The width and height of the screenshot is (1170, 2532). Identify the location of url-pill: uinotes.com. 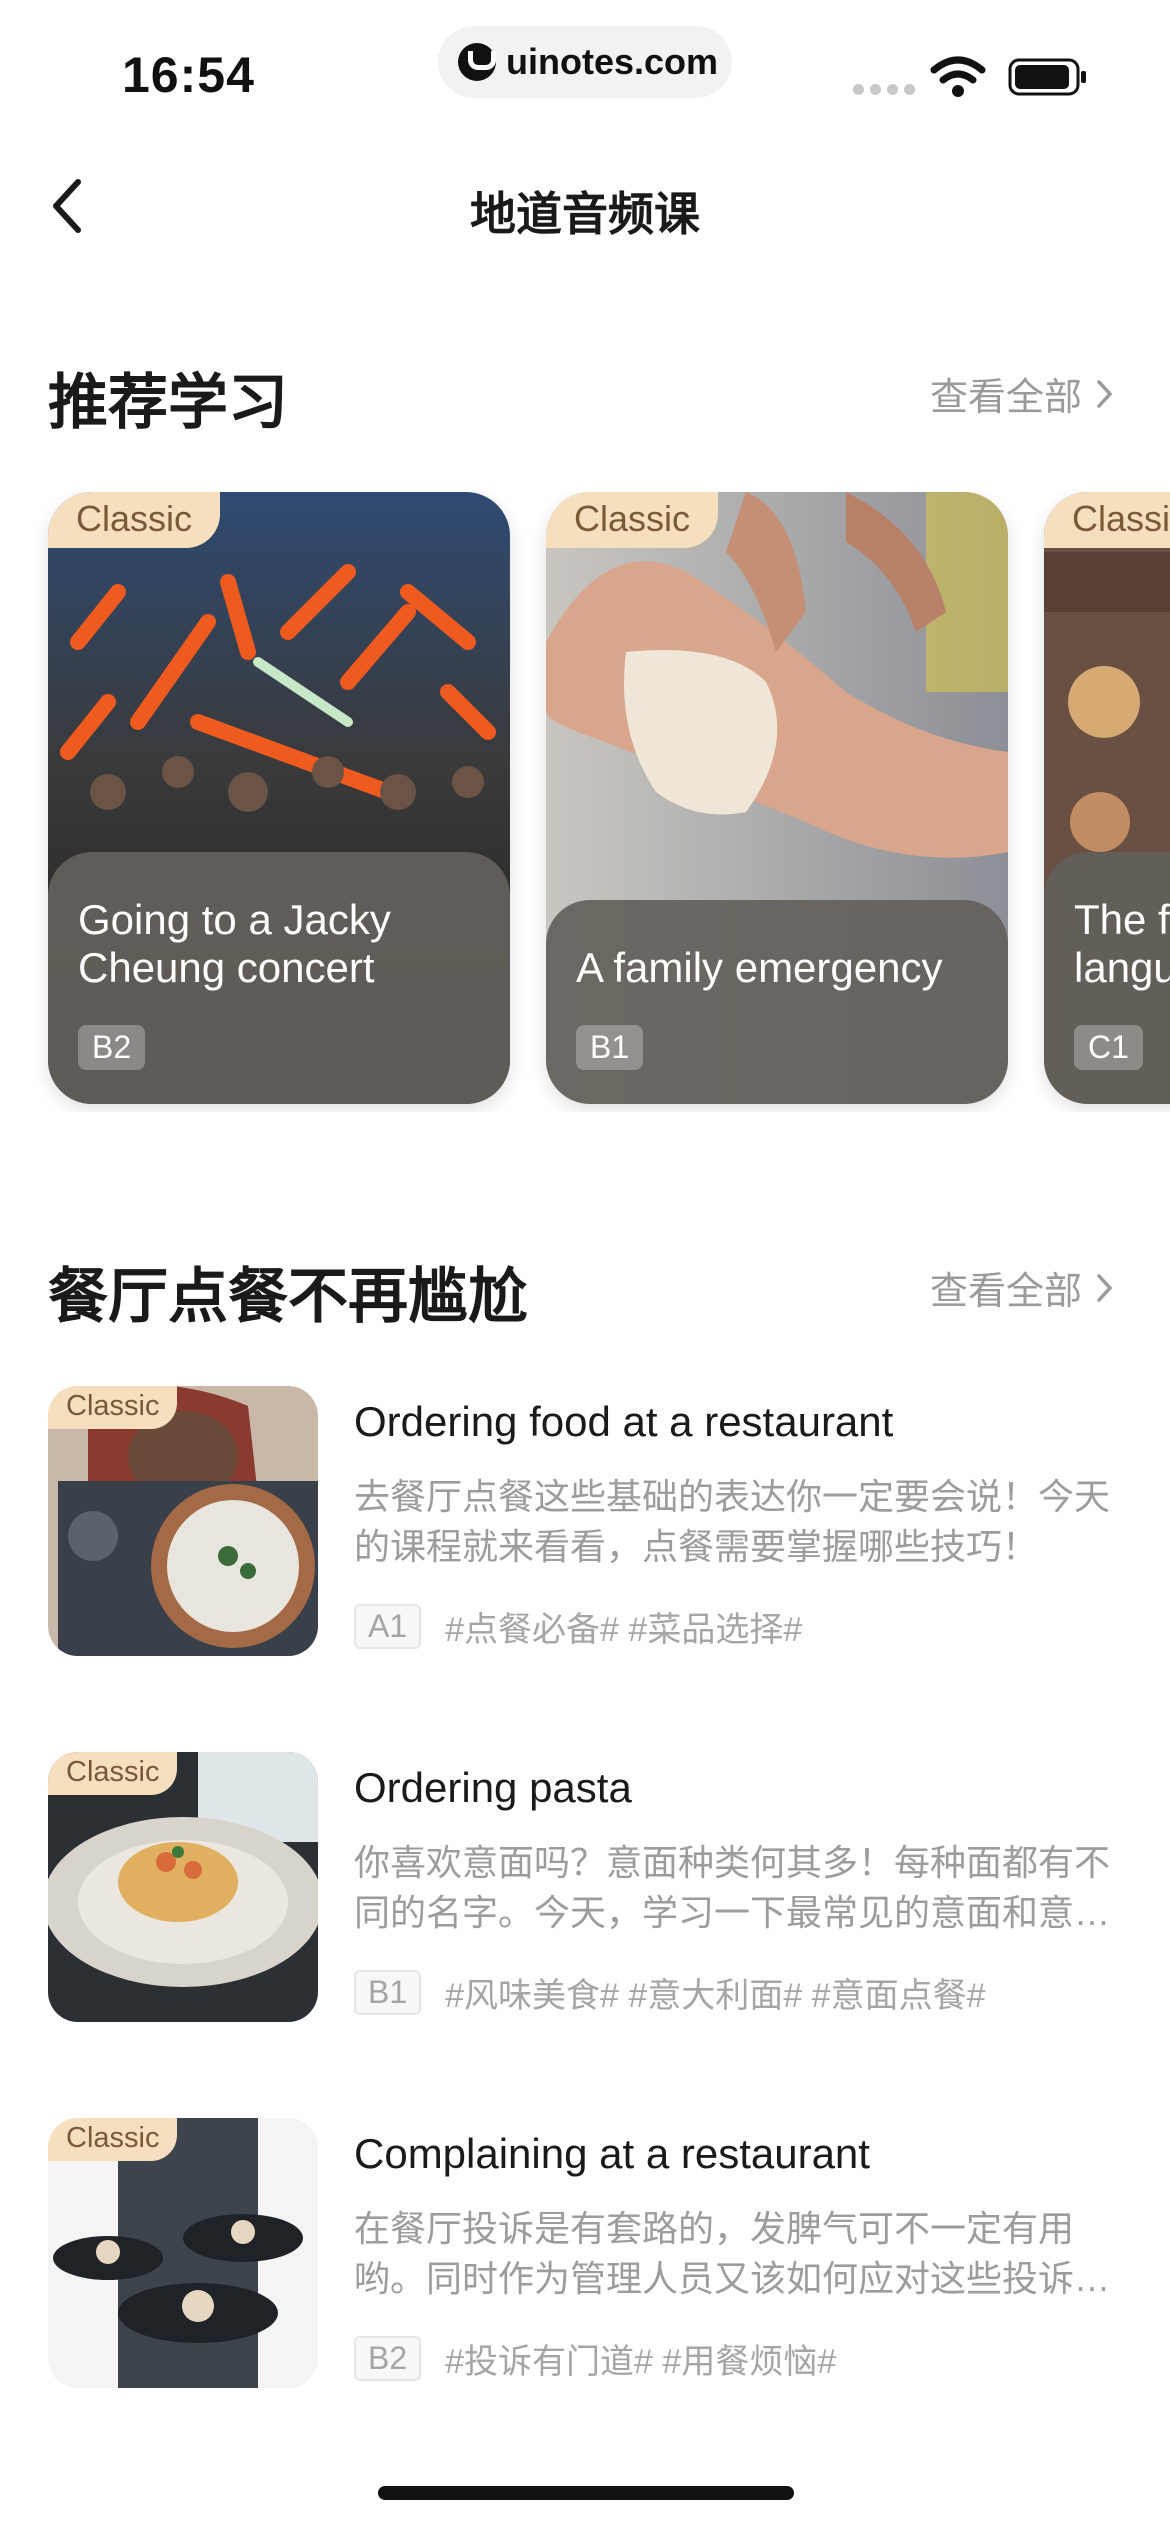
(585, 62).